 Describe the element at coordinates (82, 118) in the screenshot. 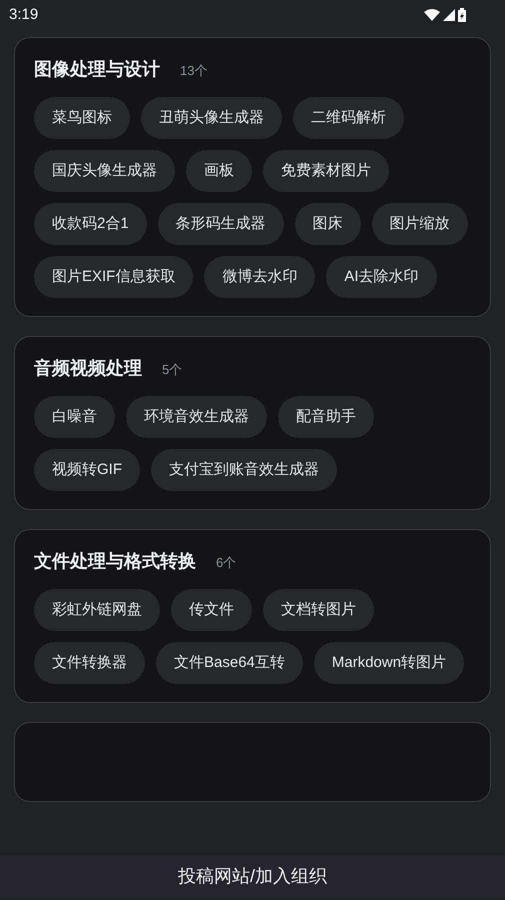

I see `tool-chip: 菜鸟图标` at that location.